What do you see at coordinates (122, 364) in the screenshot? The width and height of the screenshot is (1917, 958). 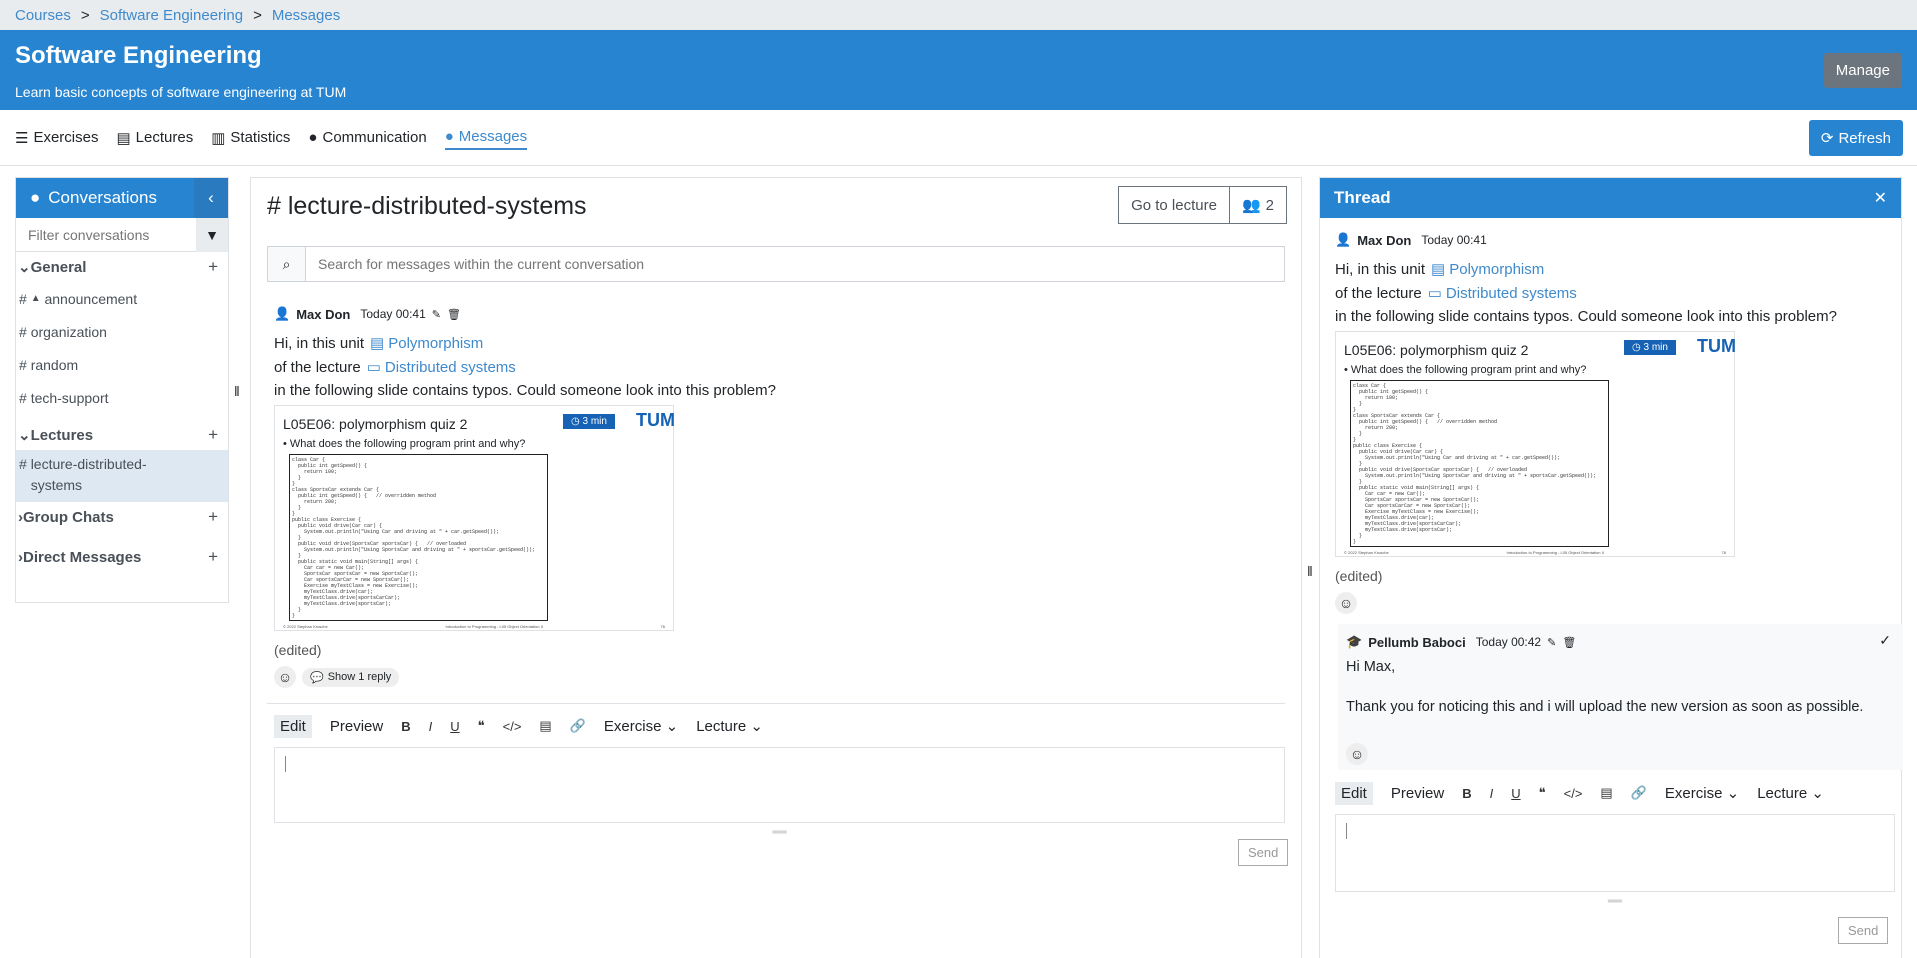 I see `sidebar-item-random: # random` at bounding box center [122, 364].